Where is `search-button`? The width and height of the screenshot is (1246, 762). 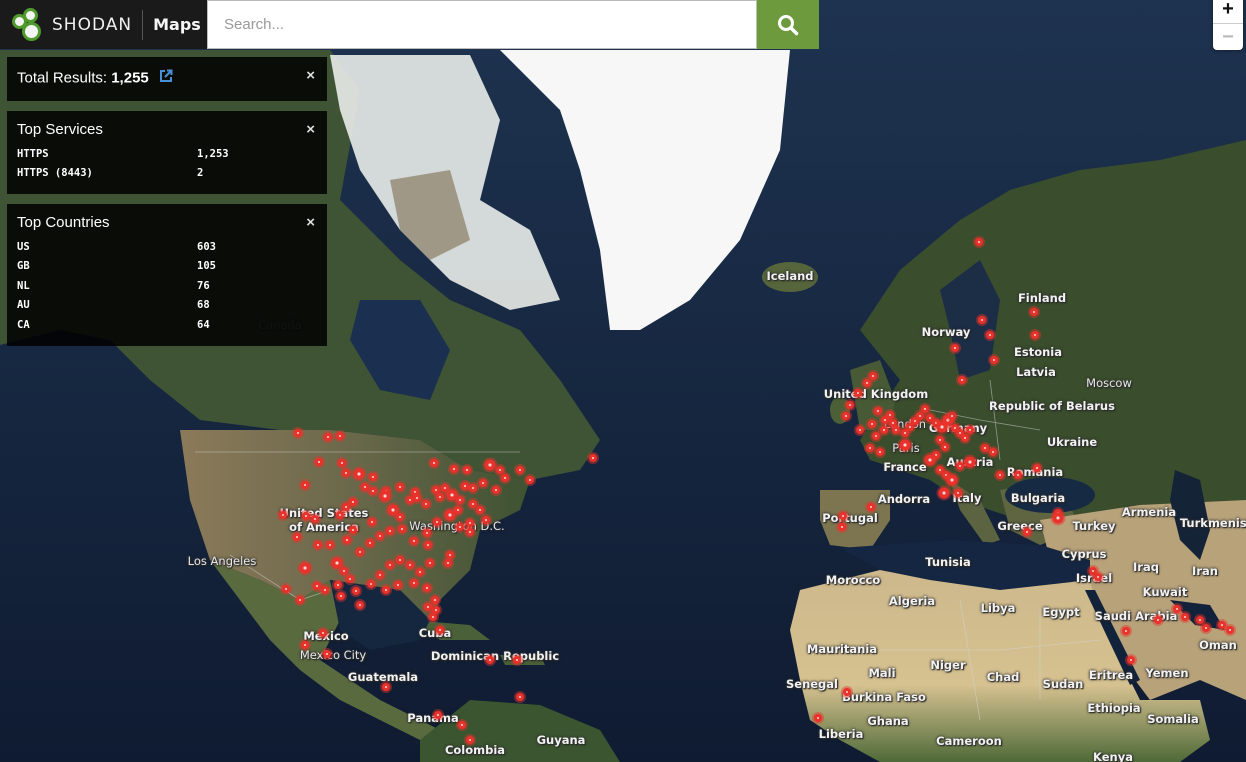 search-button is located at coordinates (788, 24).